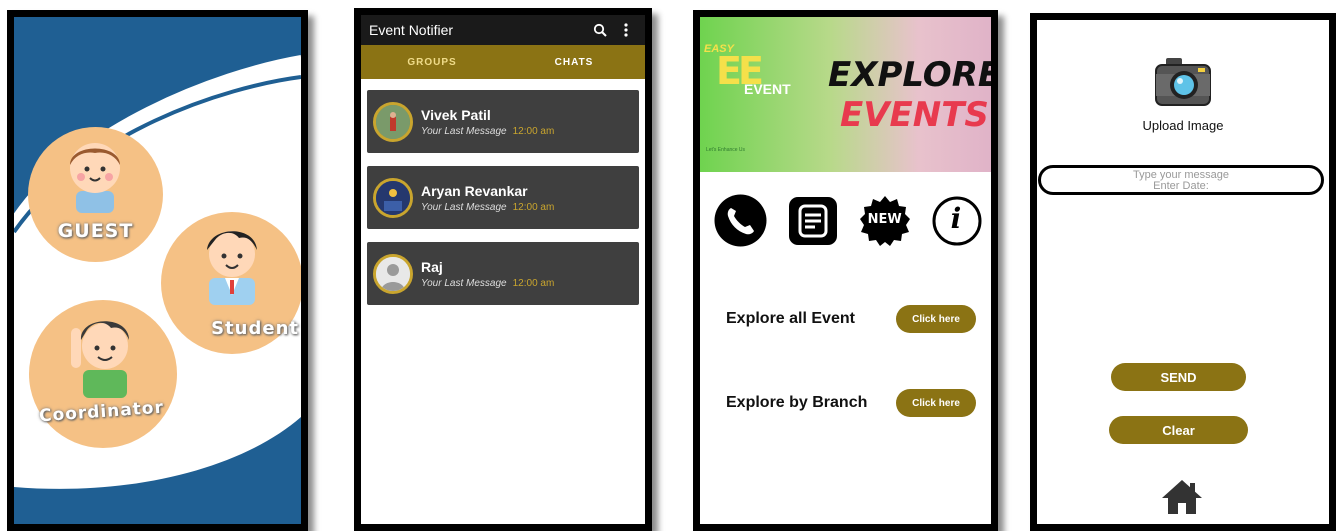  I want to click on more-vert-icon, so click(626, 30).